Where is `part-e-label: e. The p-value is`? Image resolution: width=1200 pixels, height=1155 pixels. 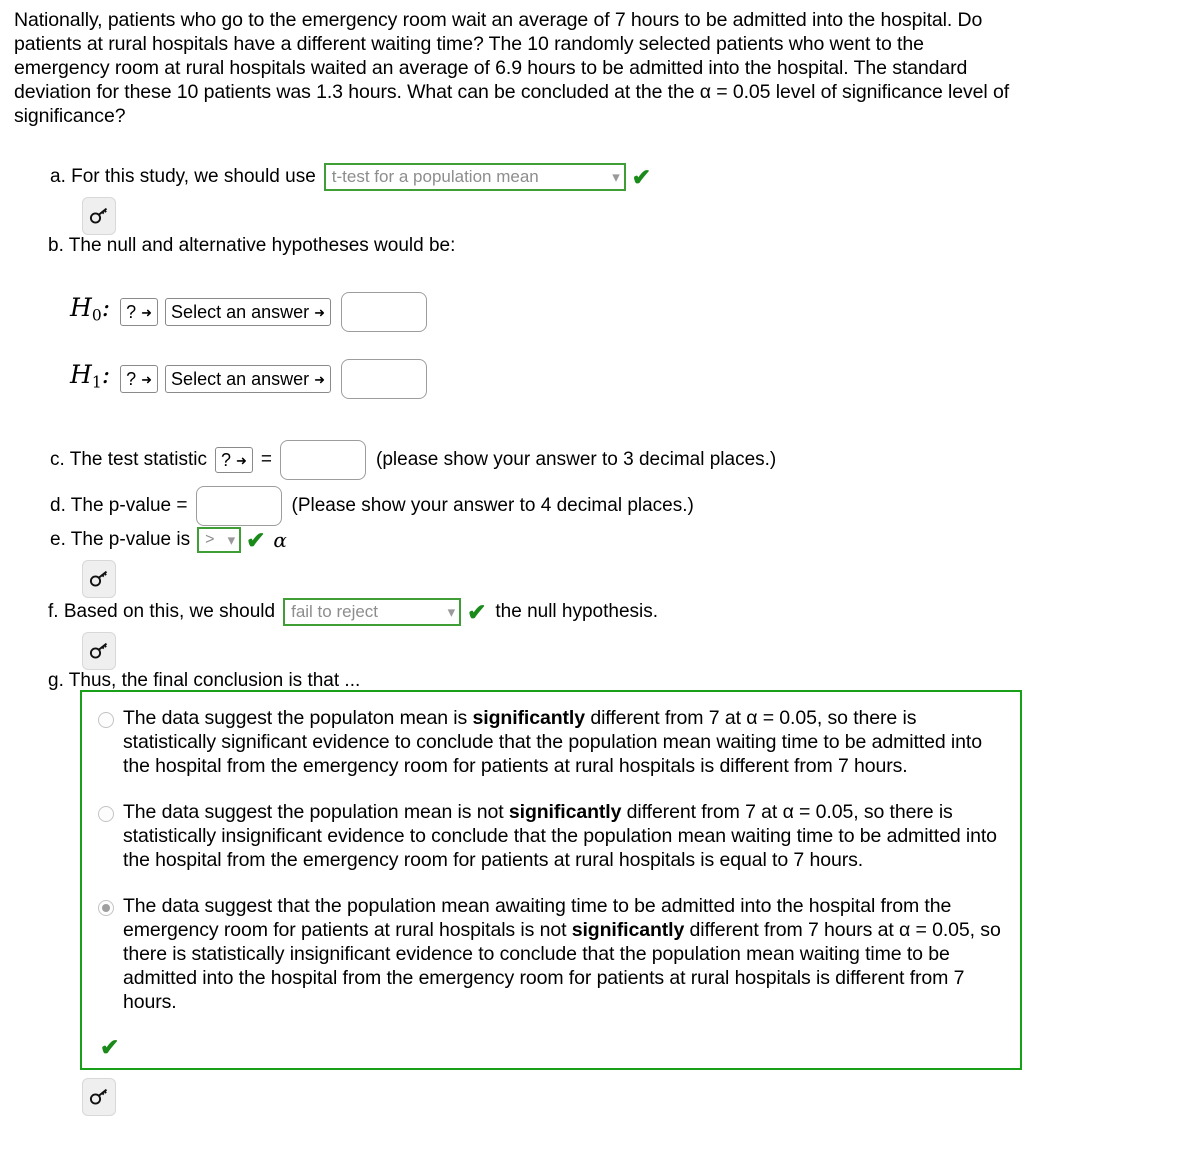 part-e-label: e. The p-value is is located at coordinates (120, 539).